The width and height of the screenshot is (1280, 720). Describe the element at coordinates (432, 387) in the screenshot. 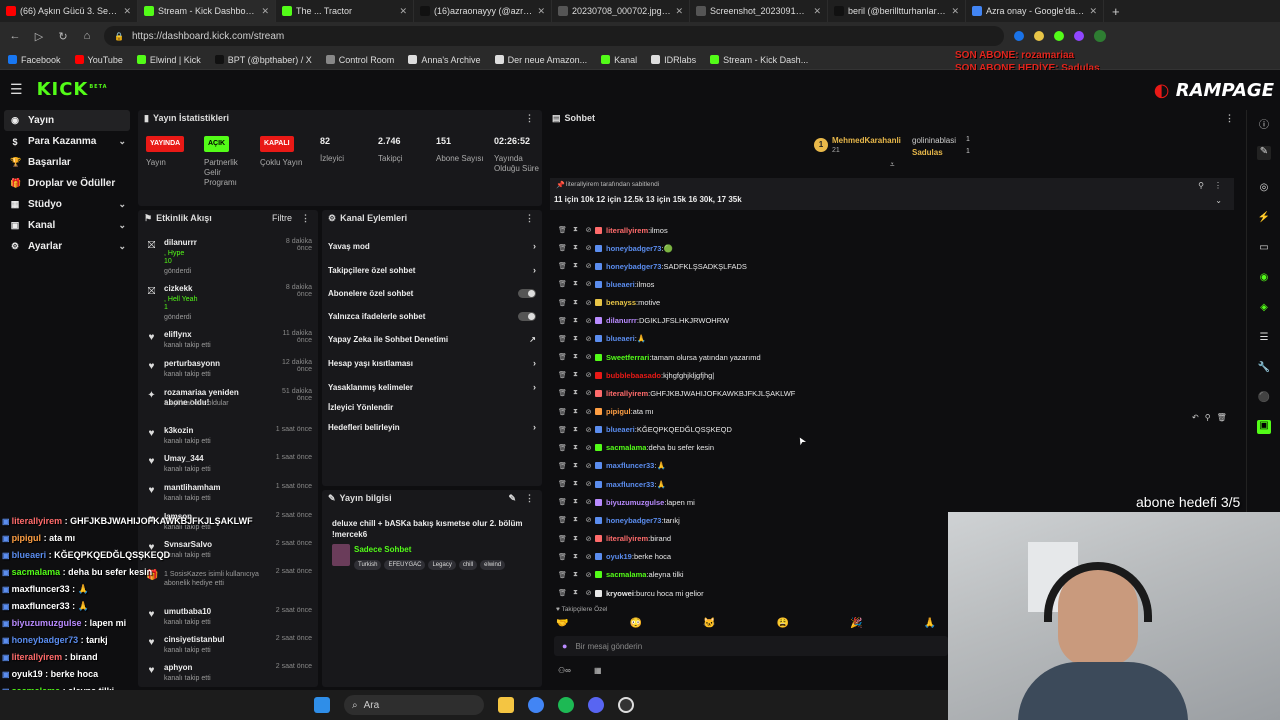

I see `channel-action-item: Yasaklanmış kelimeler ›` at that location.